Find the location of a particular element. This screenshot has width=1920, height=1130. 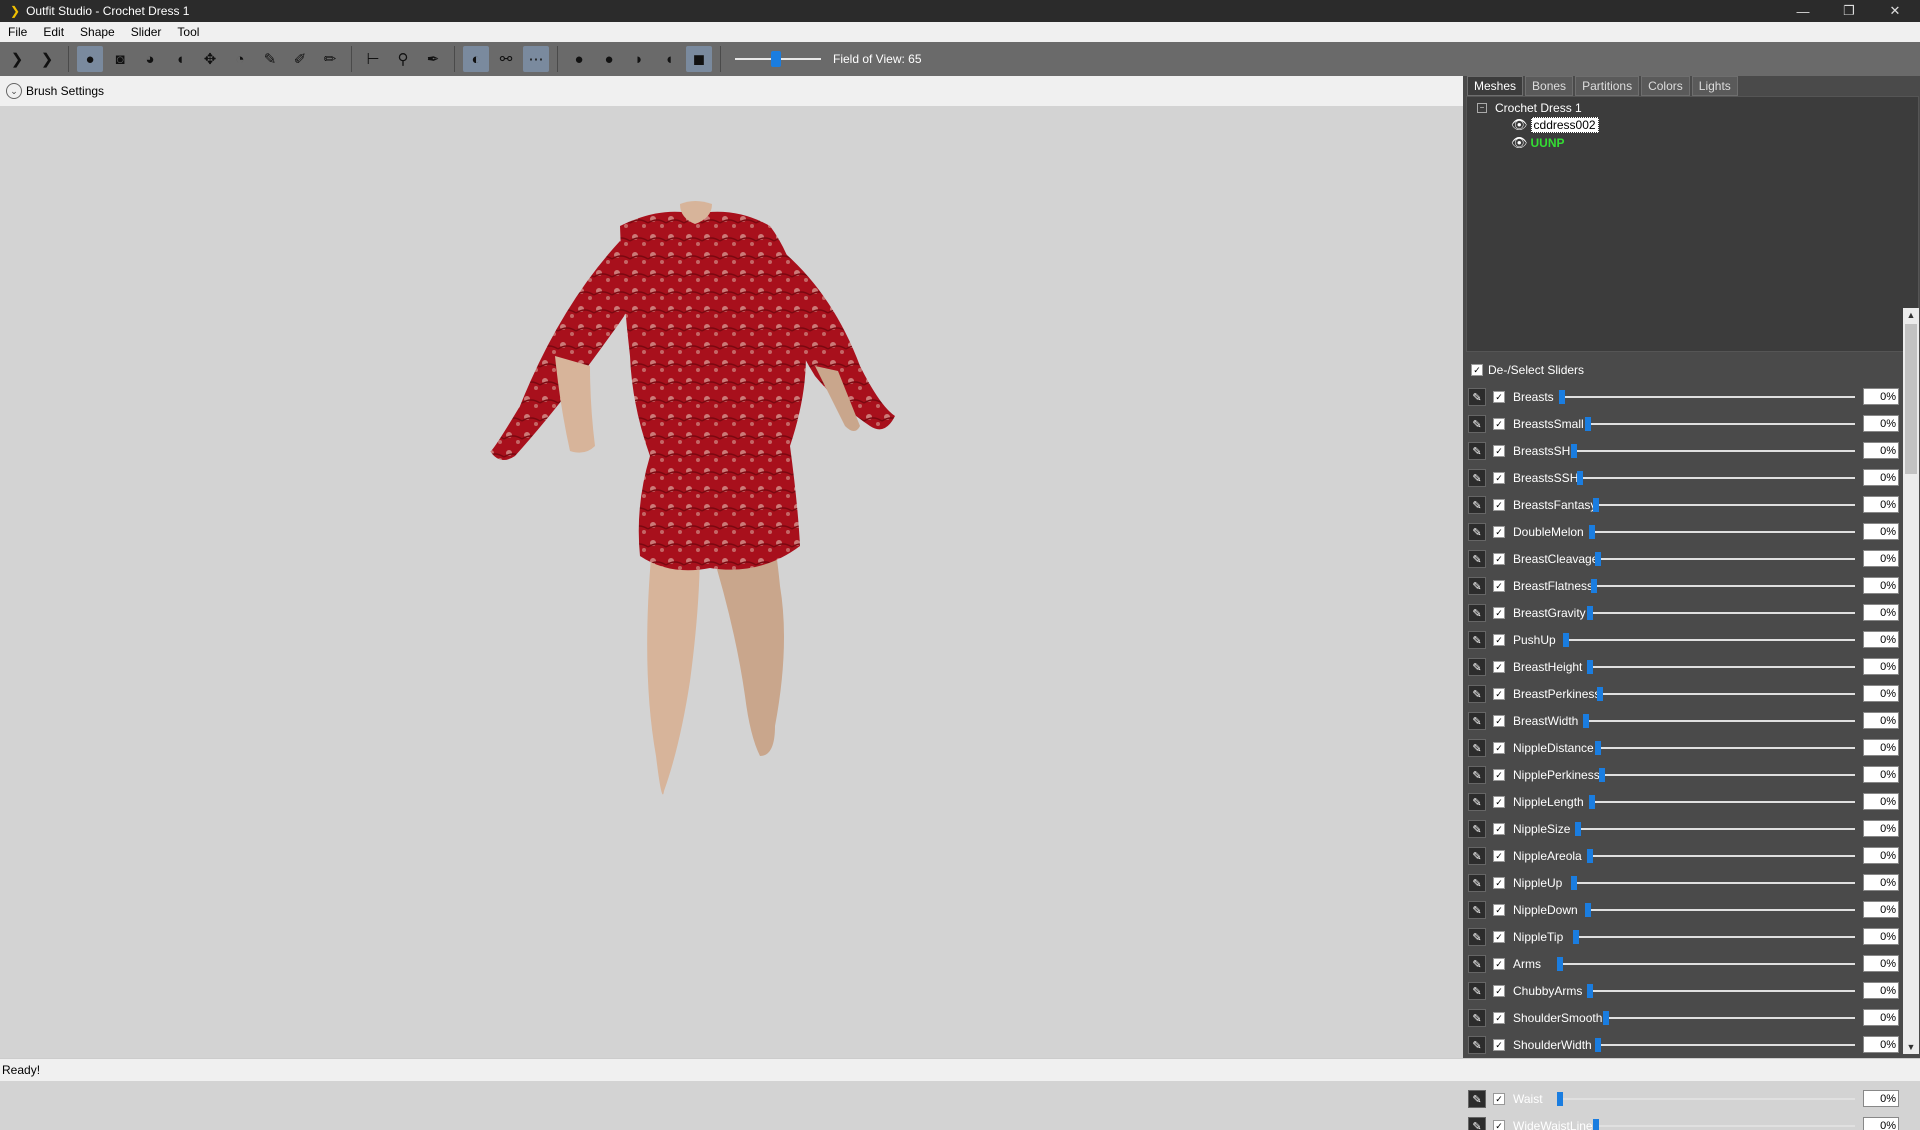

left-view-icon: ◗ is located at coordinates (639, 59).